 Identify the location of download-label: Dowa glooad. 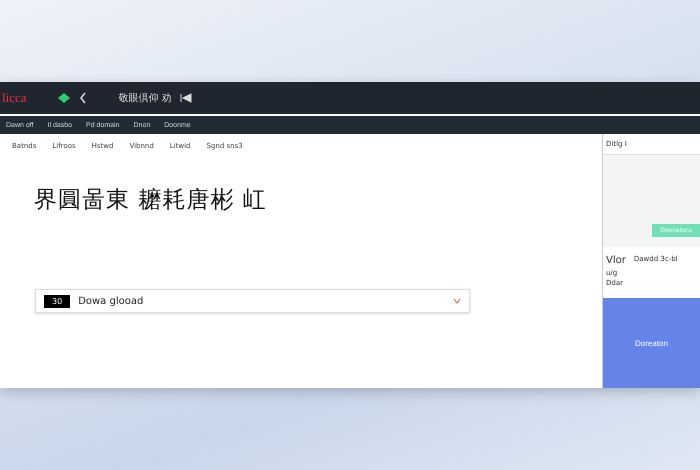
(111, 301).